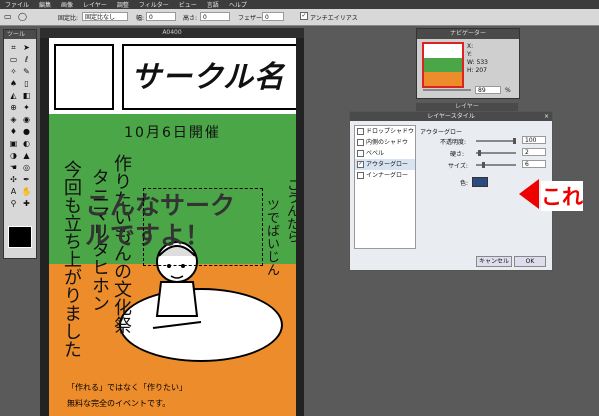 This screenshot has height=416, width=599. I want to click on dodge-icon: ◐, so click(26, 144).